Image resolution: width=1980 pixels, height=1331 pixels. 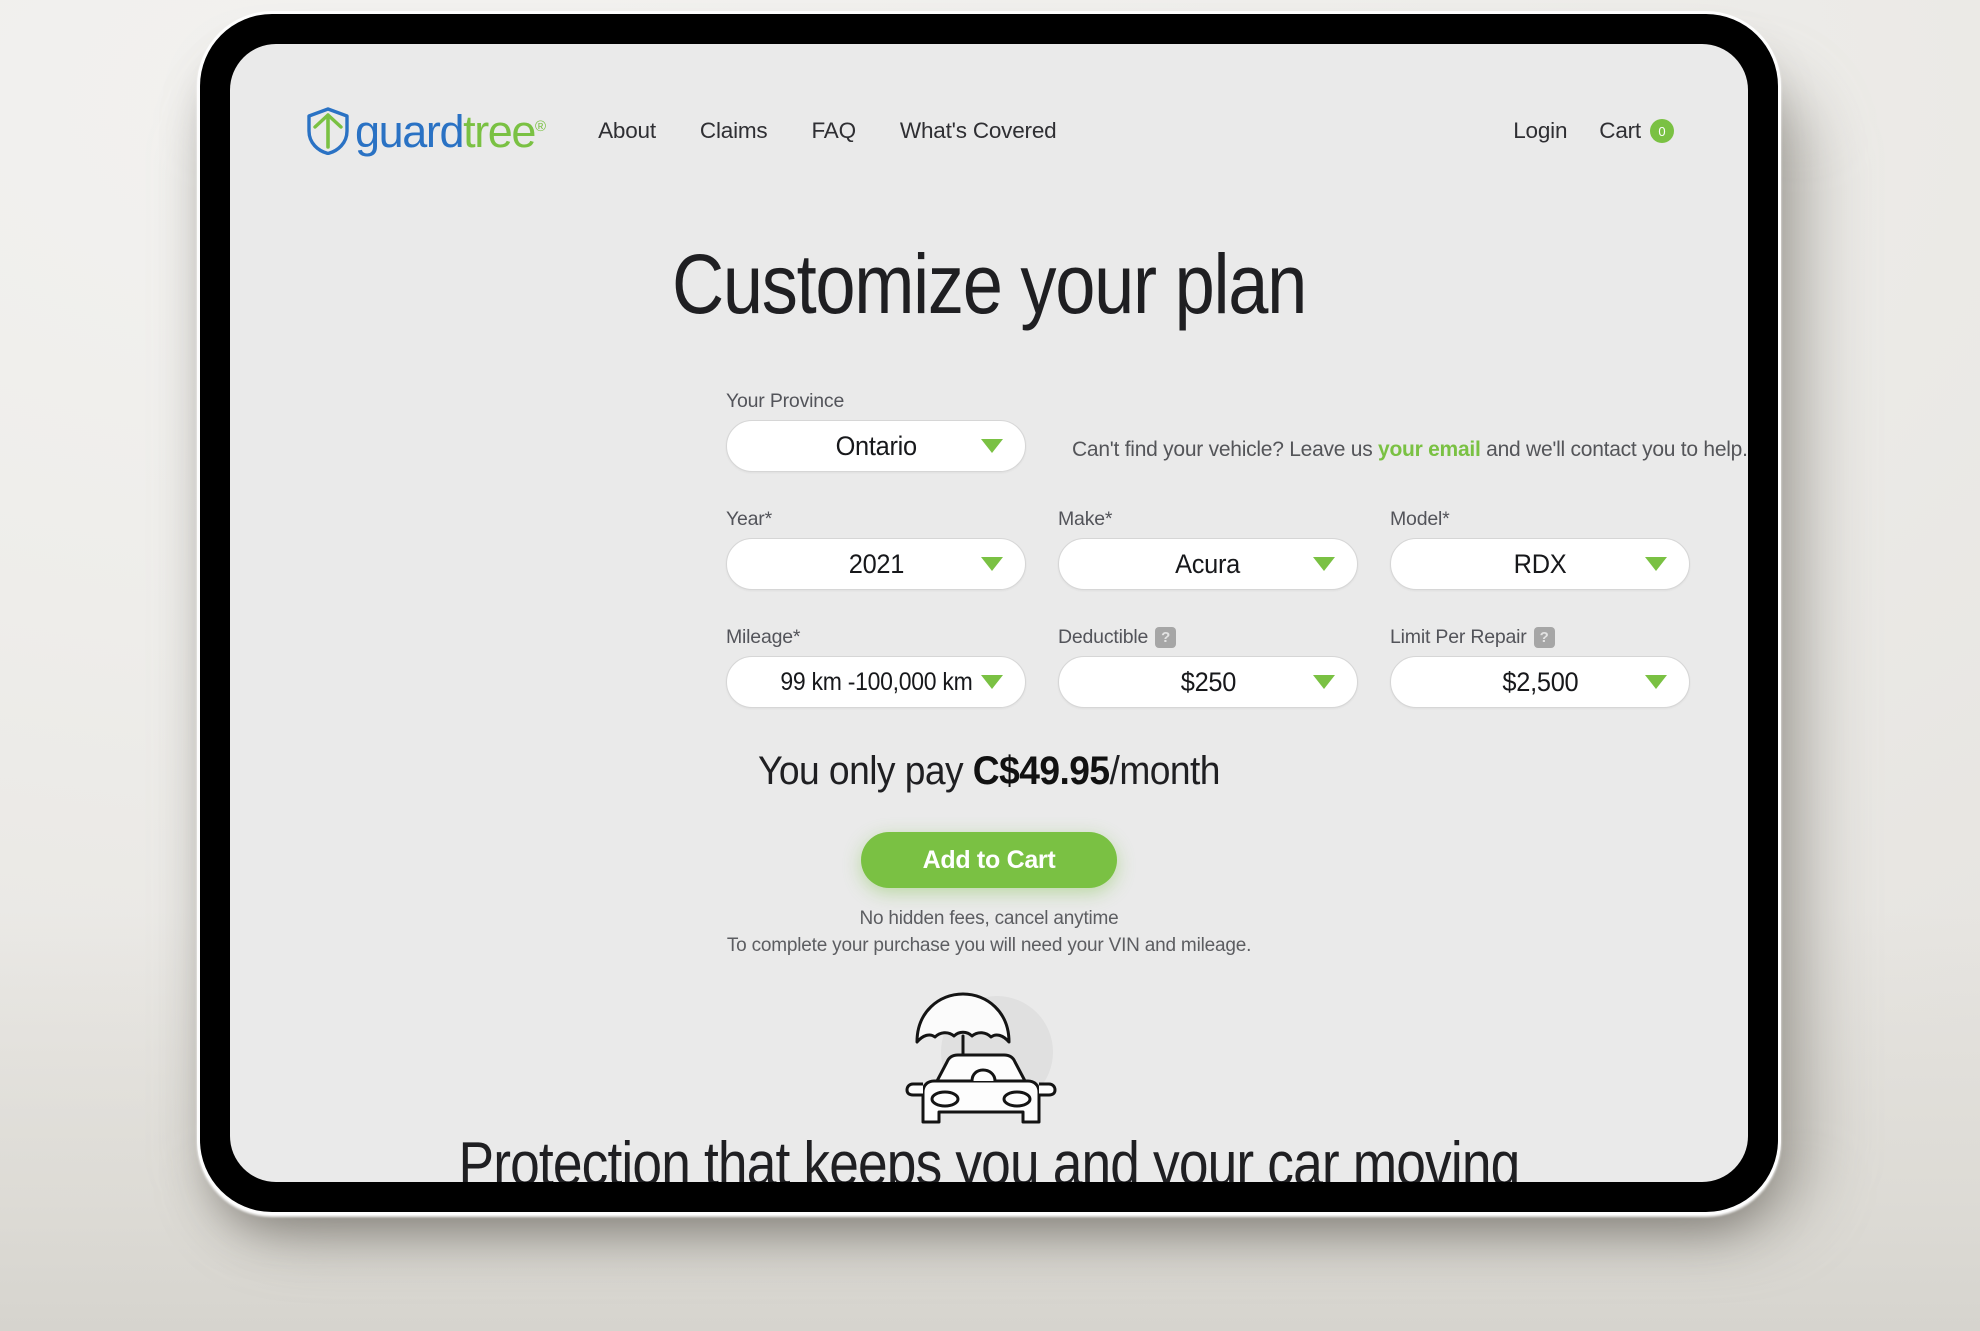 I want to click on model-field: Model* RDX, so click(x=1540, y=549).